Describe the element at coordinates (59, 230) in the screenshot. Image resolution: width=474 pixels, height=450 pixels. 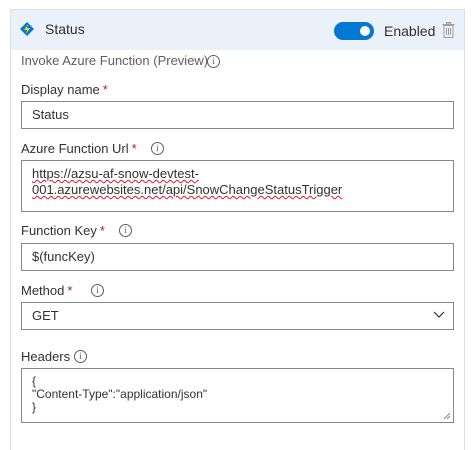
I see `function-key-label-text: Function Key` at that location.